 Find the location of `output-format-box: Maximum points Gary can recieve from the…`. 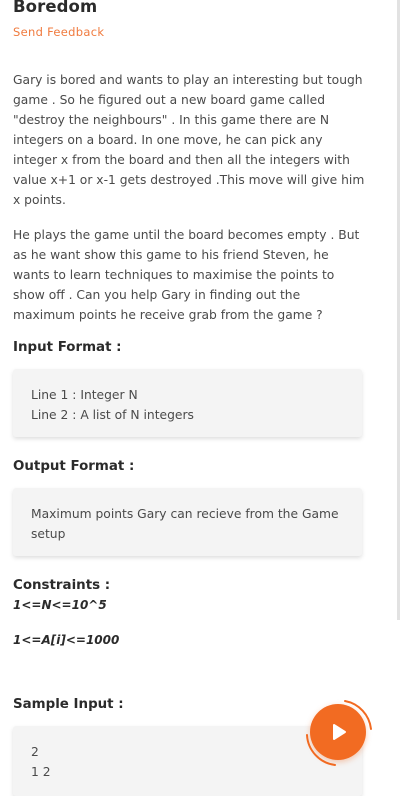

output-format-box: Maximum points Gary can recieve from the… is located at coordinates (187, 522).